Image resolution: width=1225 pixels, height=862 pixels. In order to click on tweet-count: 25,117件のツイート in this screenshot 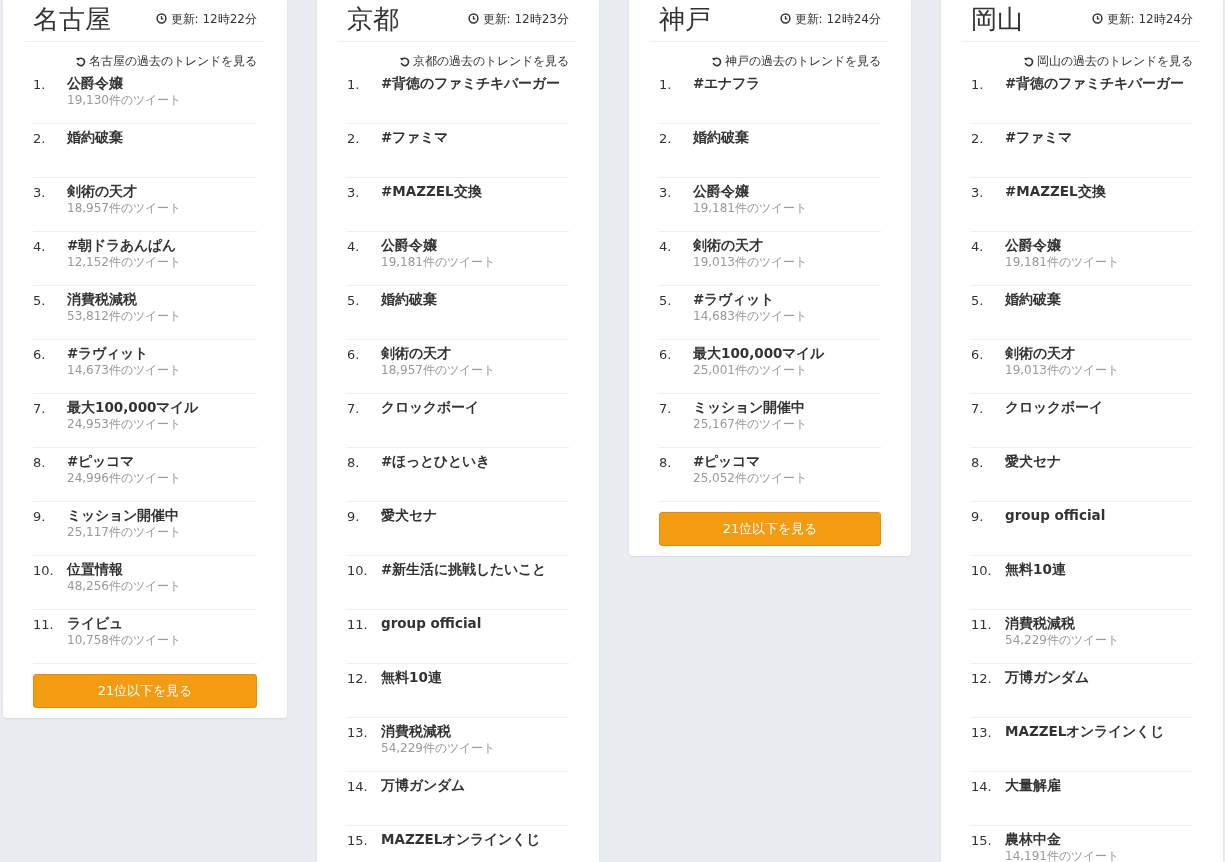, I will do `click(124, 532)`.